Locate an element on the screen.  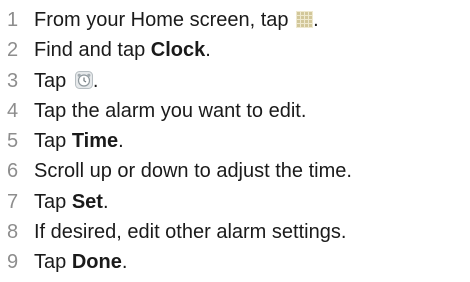
step-text: Tap . is located at coordinates (66, 81).